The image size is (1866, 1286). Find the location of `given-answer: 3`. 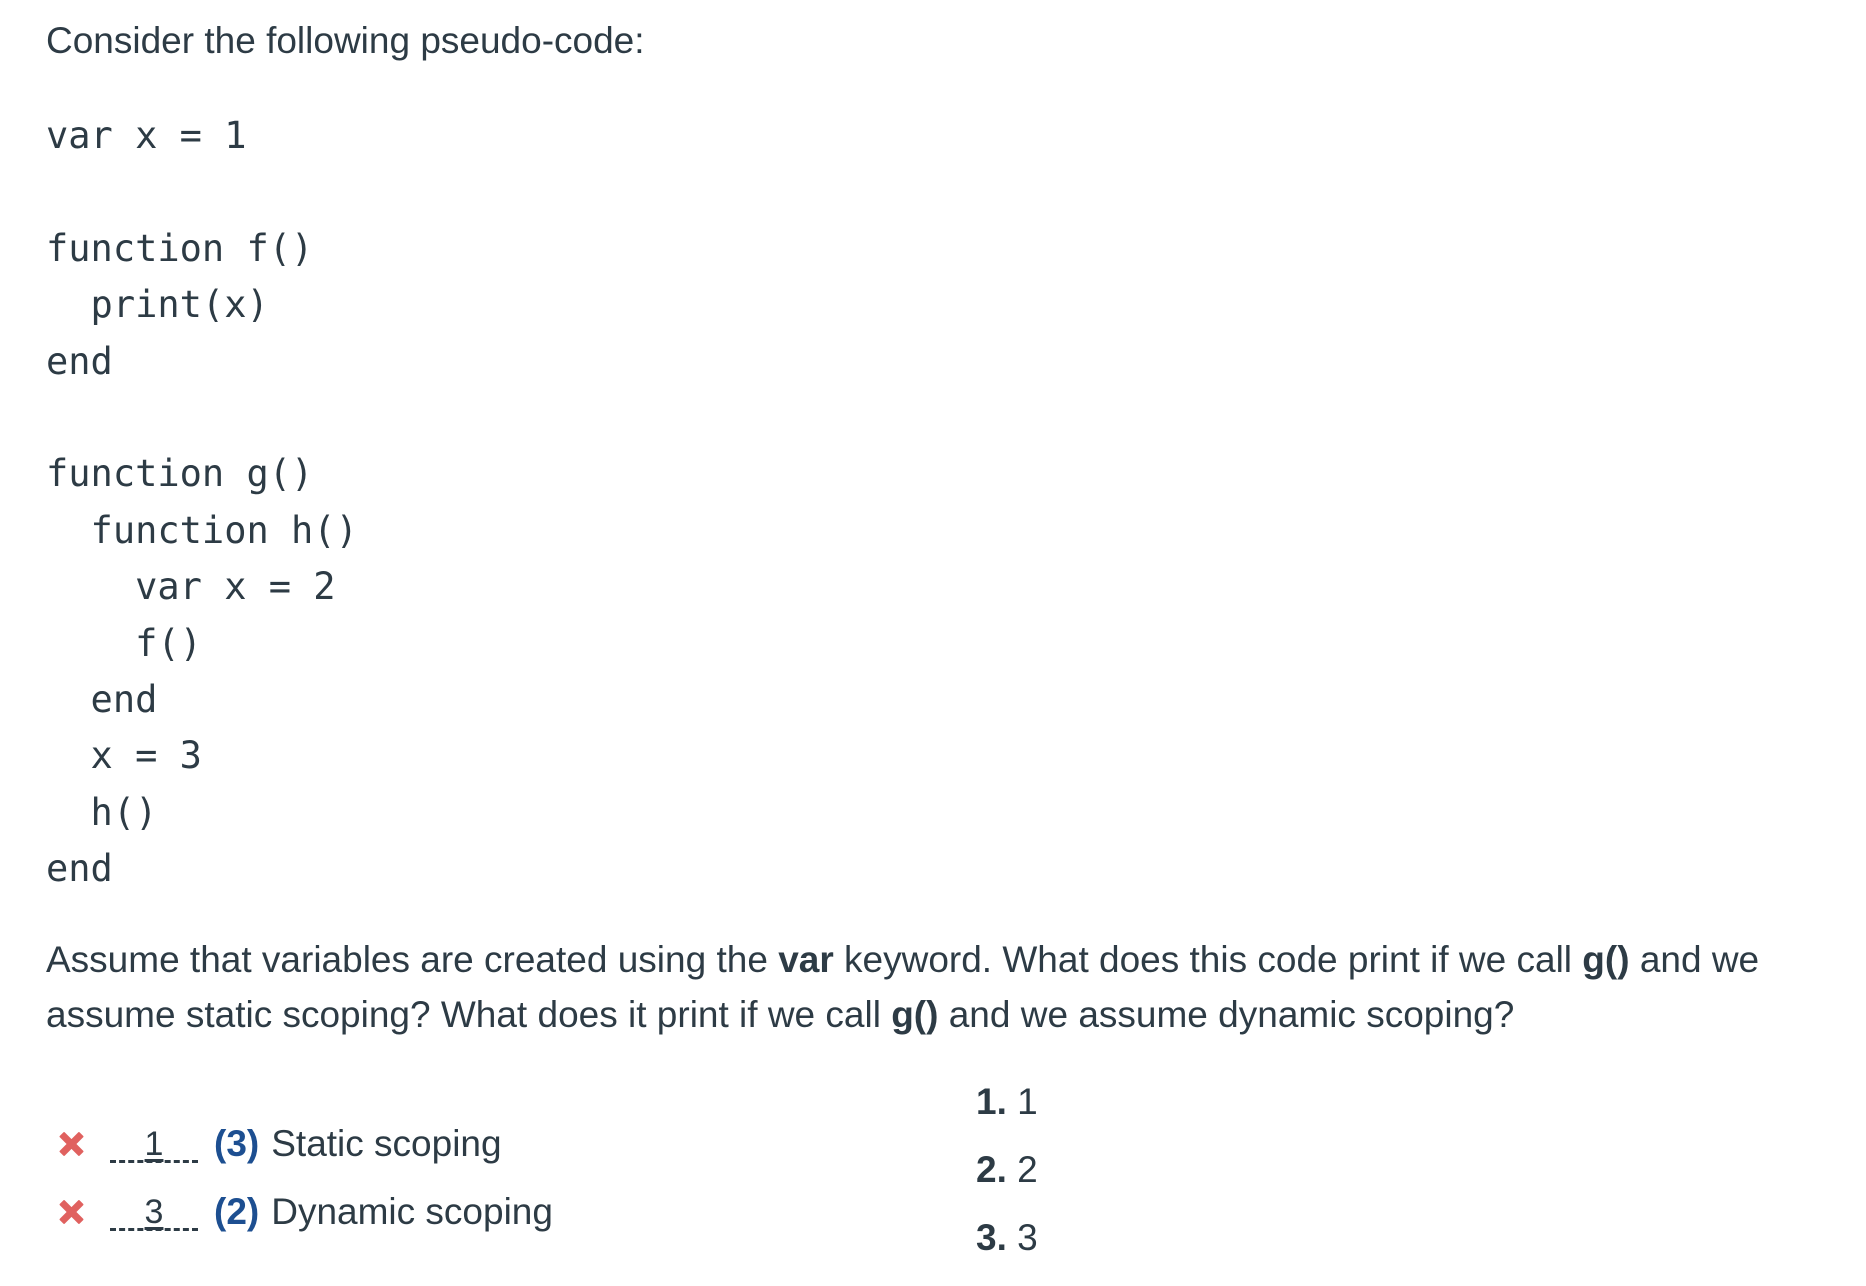

given-answer: 3 is located at coordinates (154, 1212).